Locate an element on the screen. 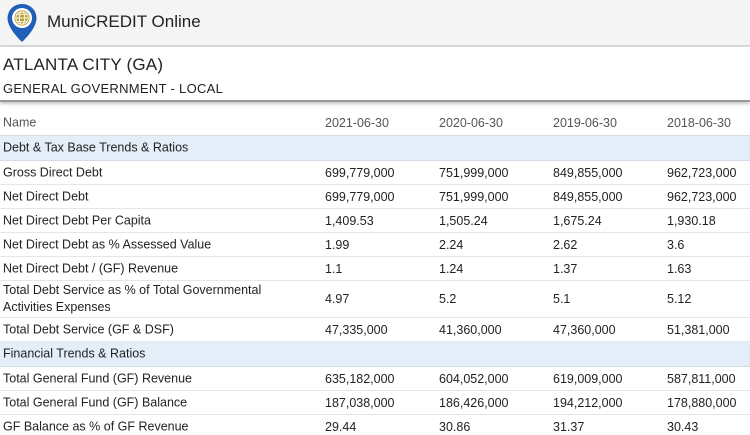  row-value: 31.37 is located at coordinates (569, 426).